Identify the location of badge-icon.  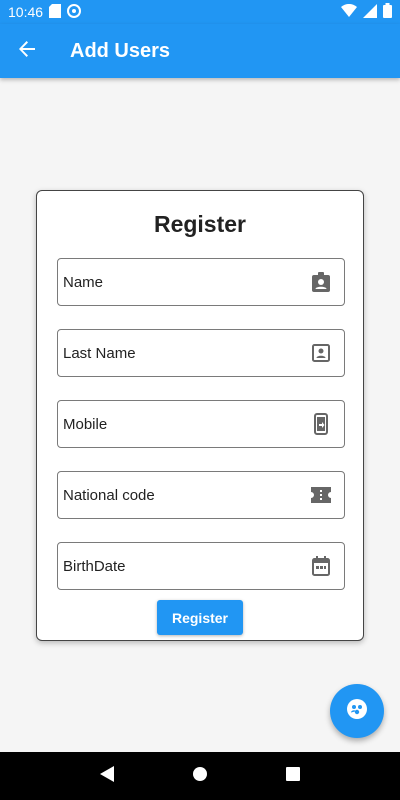
(321, 282).